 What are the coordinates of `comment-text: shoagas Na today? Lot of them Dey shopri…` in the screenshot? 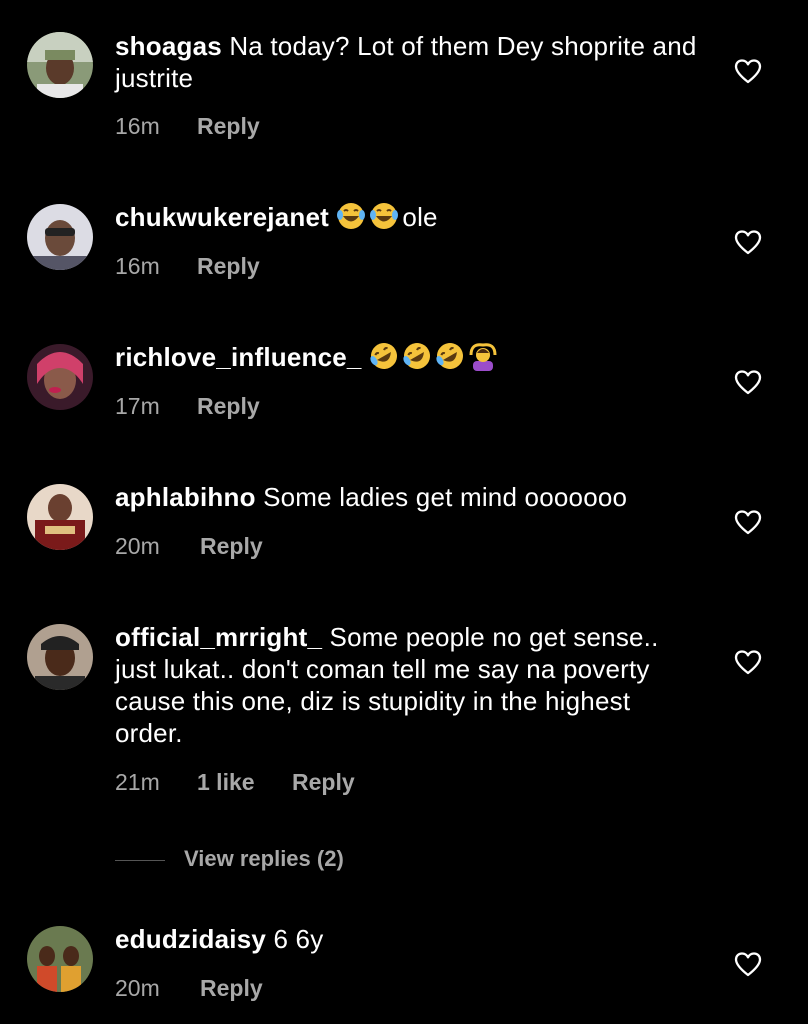 It's located at (410, 62).